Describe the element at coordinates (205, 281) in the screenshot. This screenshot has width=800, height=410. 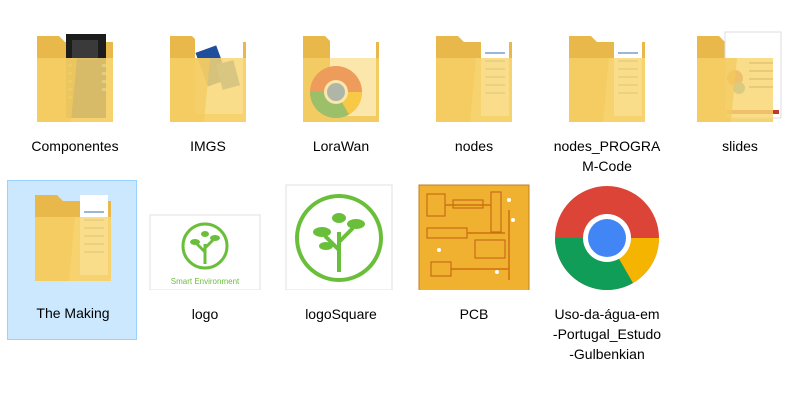
I see `logo-caption: Smart Environment` at that location.